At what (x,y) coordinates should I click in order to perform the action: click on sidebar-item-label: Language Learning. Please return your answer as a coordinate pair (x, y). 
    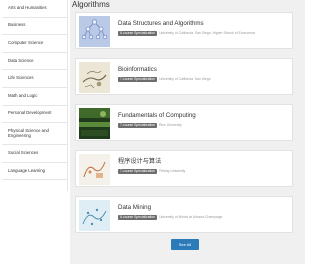
    Looking at the image, I should click on (27, 170).